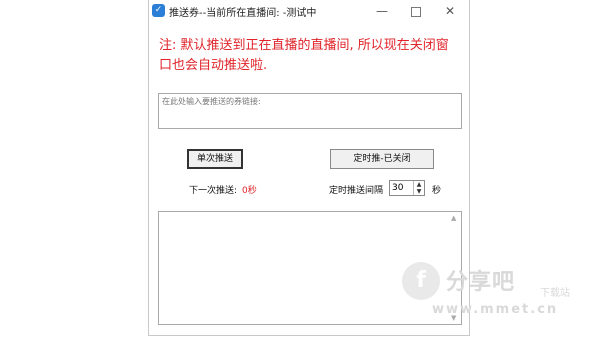  Describe the element at coordinates (495, 309) in the screenshot. I see `watermark-url: www.mmet.cn` at that location.